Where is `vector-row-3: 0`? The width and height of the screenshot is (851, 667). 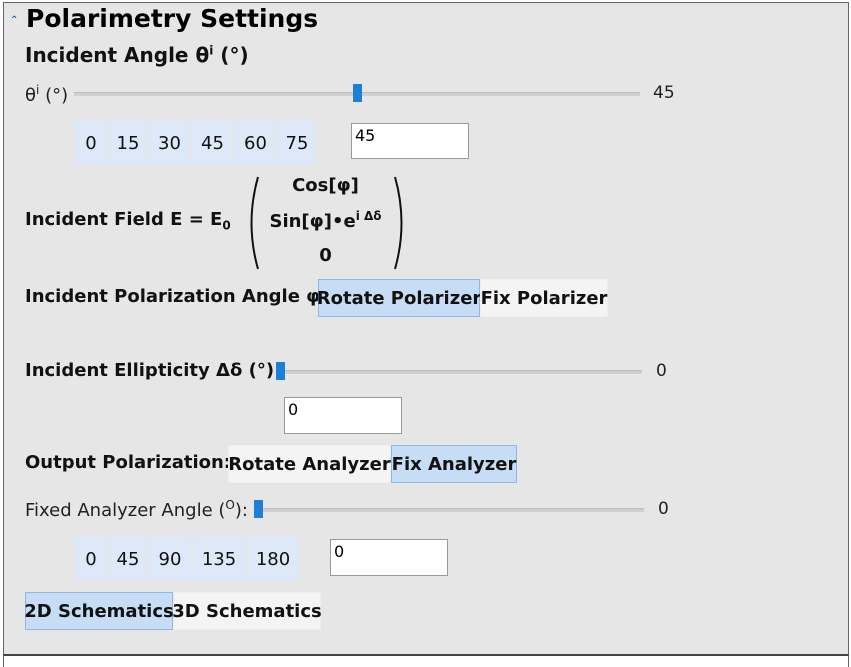
vector-row-3: 0 is located at coordinates (325, 255).